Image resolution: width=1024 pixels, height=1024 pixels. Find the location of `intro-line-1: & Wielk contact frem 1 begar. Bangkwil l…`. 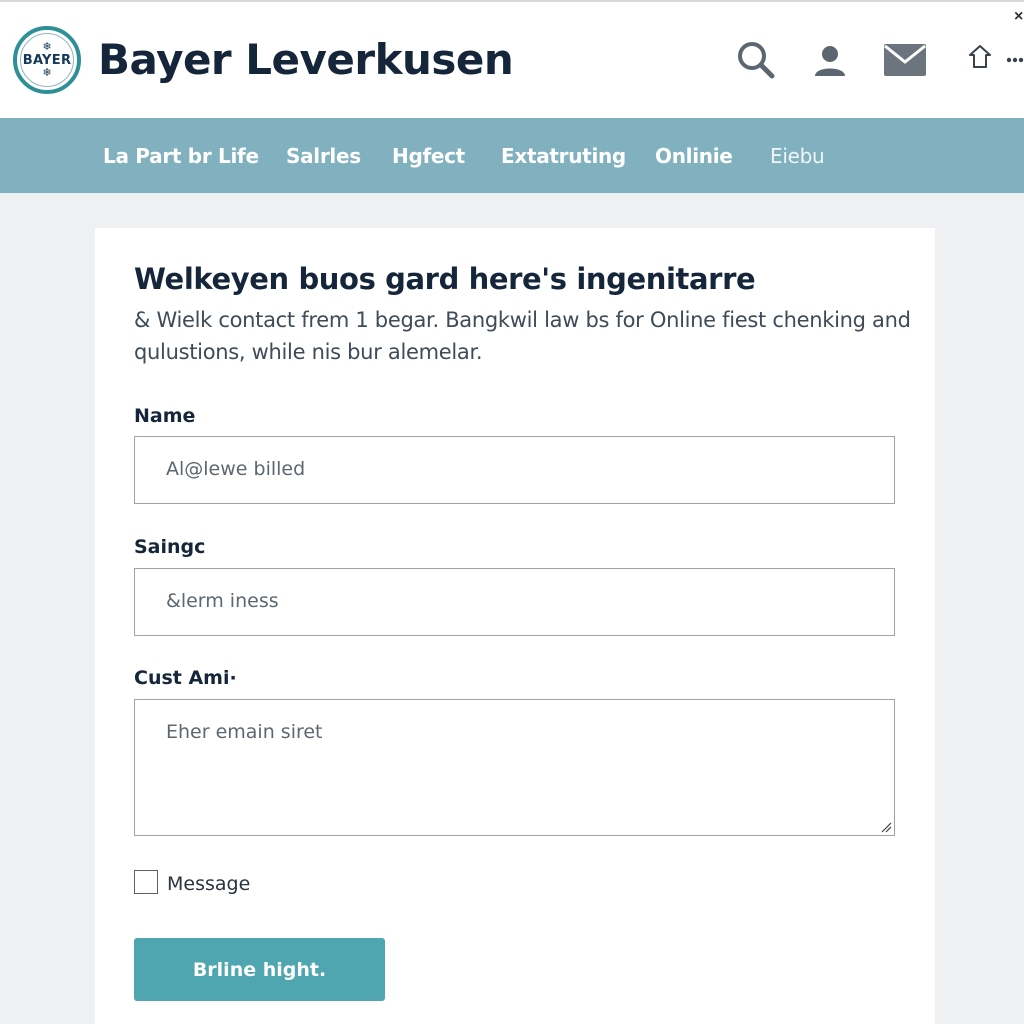

intro-line-1: & Wielk contact frem 1 begar. Bangkwil l… is located at coordinates (522, 320).